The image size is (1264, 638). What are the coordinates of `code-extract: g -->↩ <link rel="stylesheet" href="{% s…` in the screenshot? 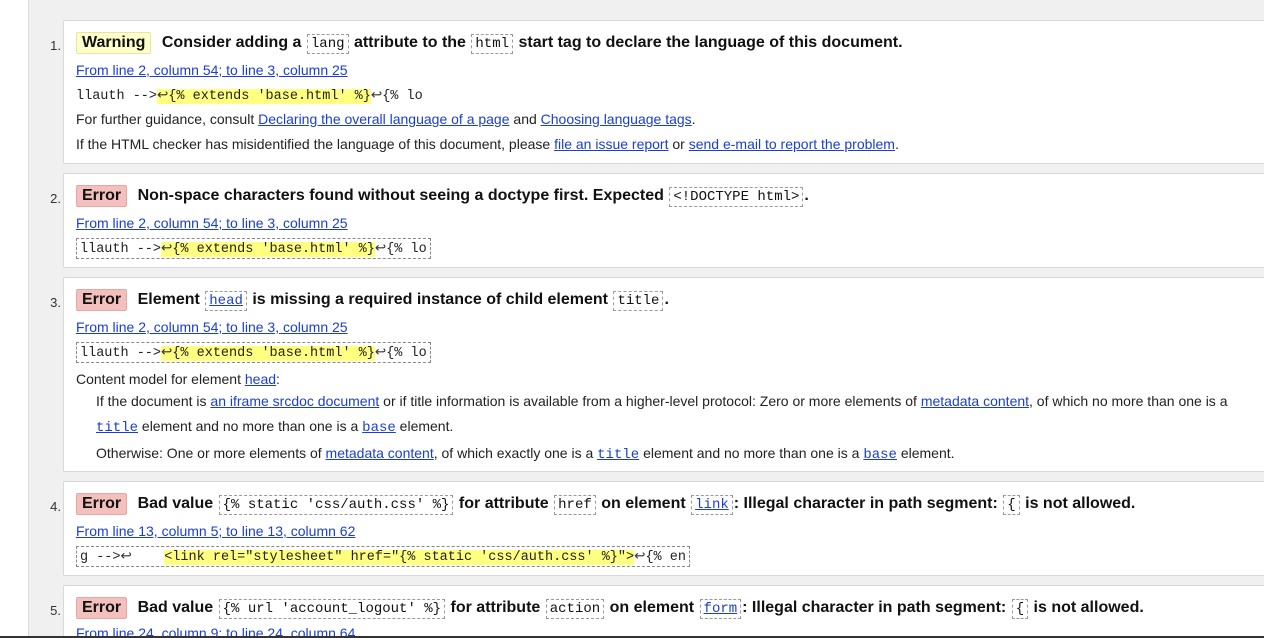 It's located at (383, 556).